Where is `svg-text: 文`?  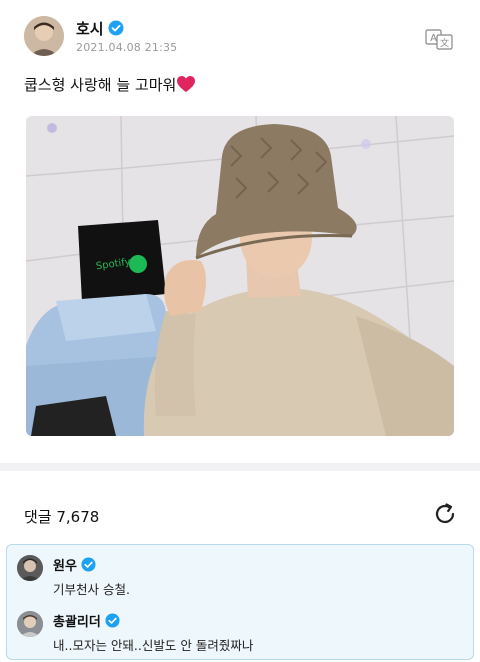 svg-text: 文 is located at coordinates (444, 43).